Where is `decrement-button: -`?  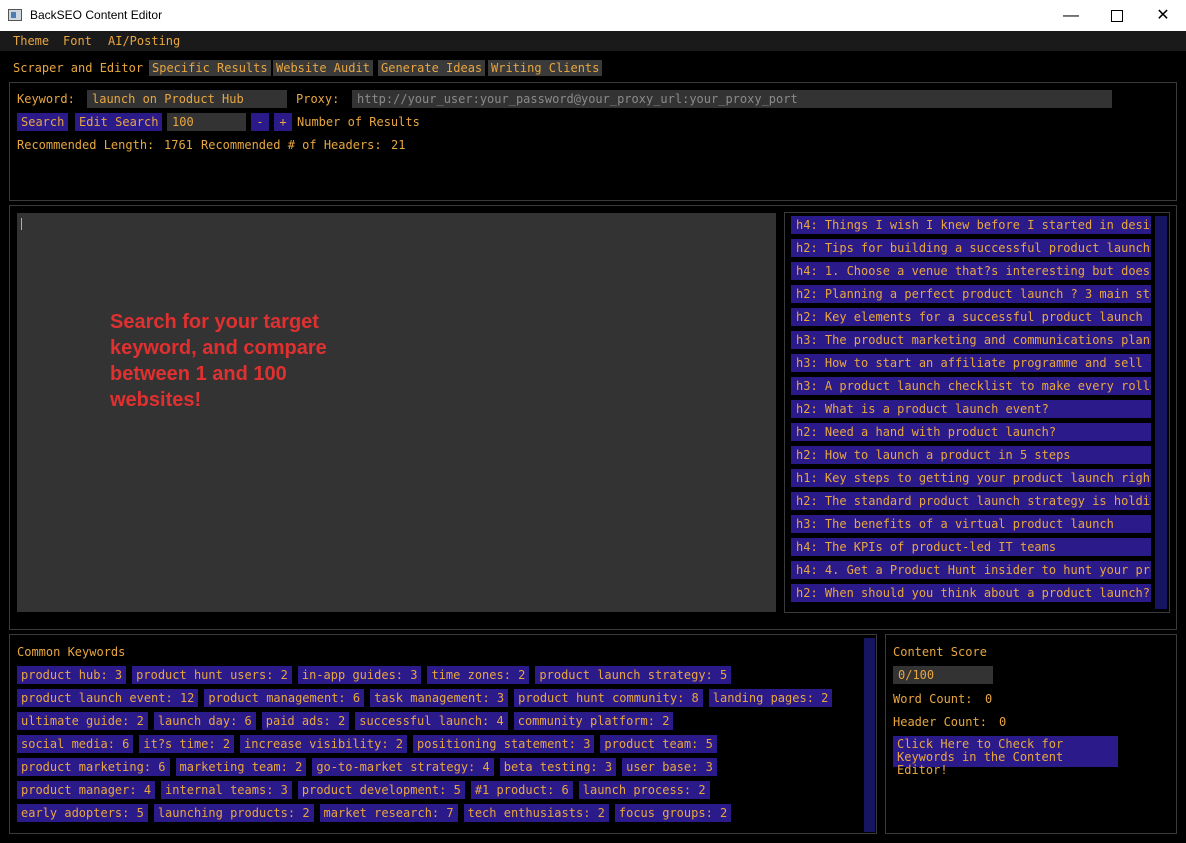
decrement-button: - is located at coordinates (260, 122).